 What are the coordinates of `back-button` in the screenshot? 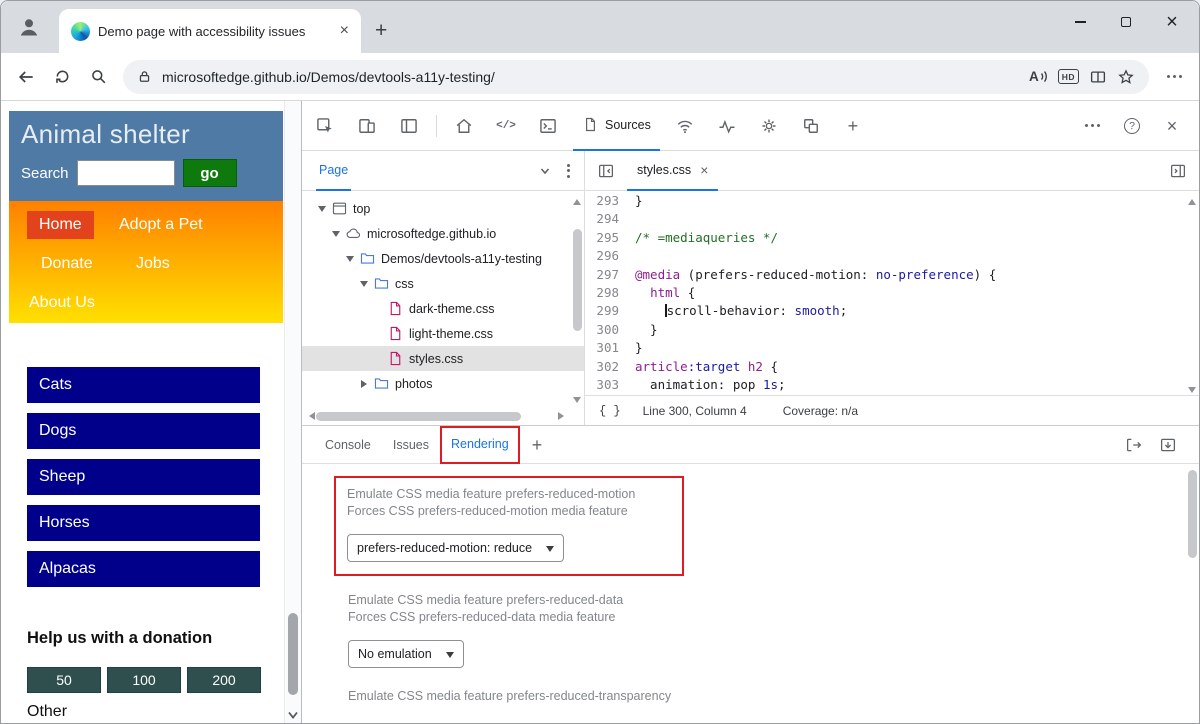 It's located at (26, 77).